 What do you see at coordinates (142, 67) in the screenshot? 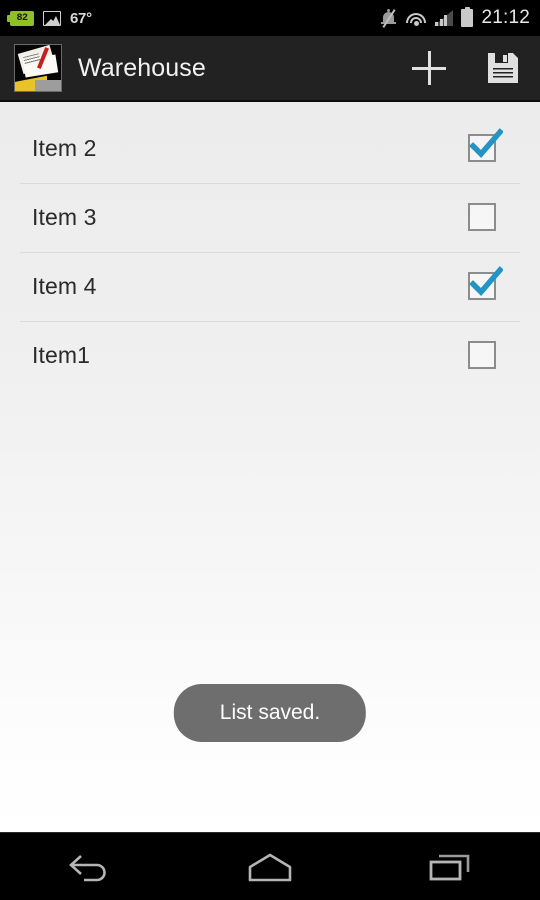
I see `page-title: Warehouse` at bounding box center [142, 67].